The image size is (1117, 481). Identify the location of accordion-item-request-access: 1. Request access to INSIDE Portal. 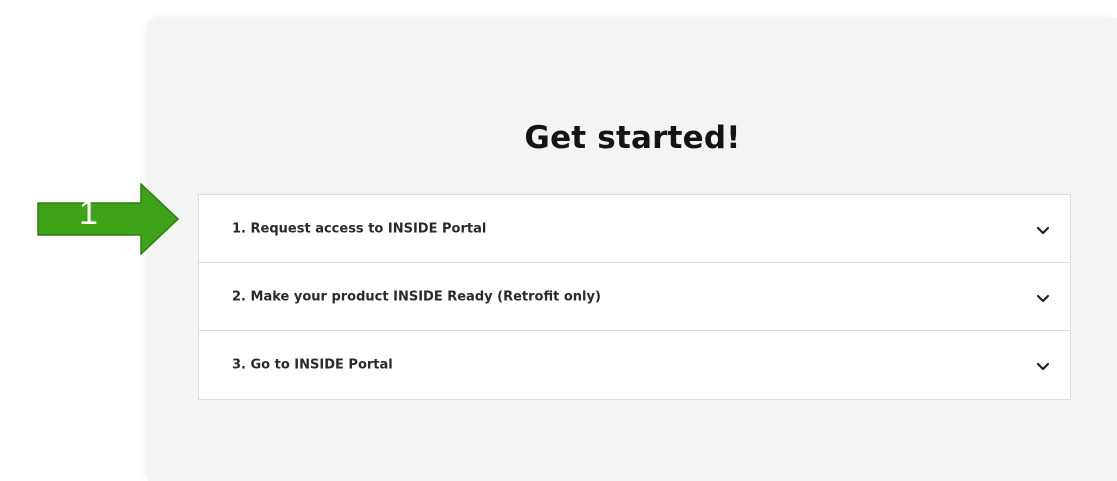
(634, 229).